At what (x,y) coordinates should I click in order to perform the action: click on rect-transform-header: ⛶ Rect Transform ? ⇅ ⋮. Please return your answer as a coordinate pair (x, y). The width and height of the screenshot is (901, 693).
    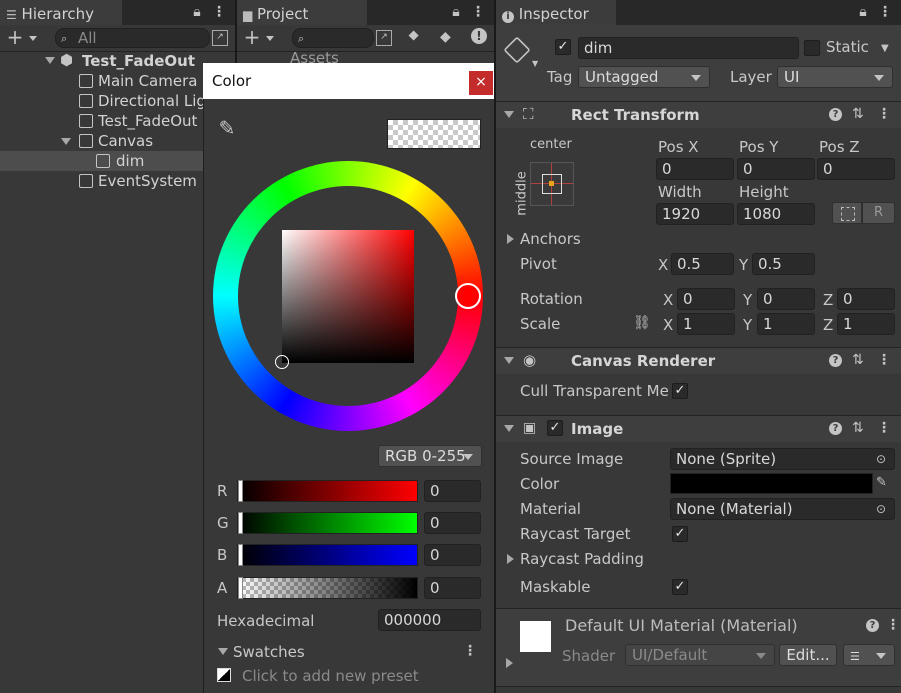
    Looking at the image, I should click on (698, 114).